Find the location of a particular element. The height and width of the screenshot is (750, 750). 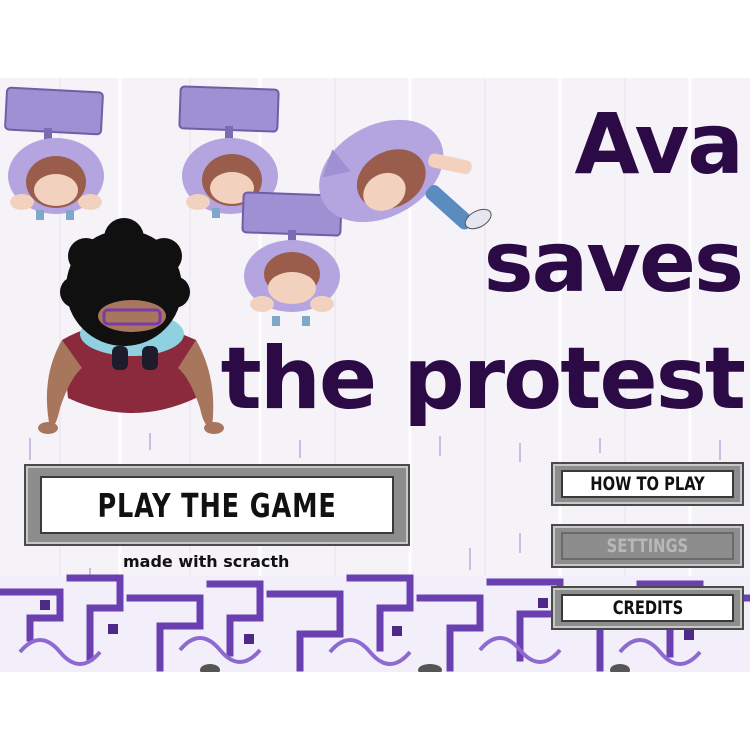

play-button-label: PLAY THE GAME is located at coordinates (217, 505).